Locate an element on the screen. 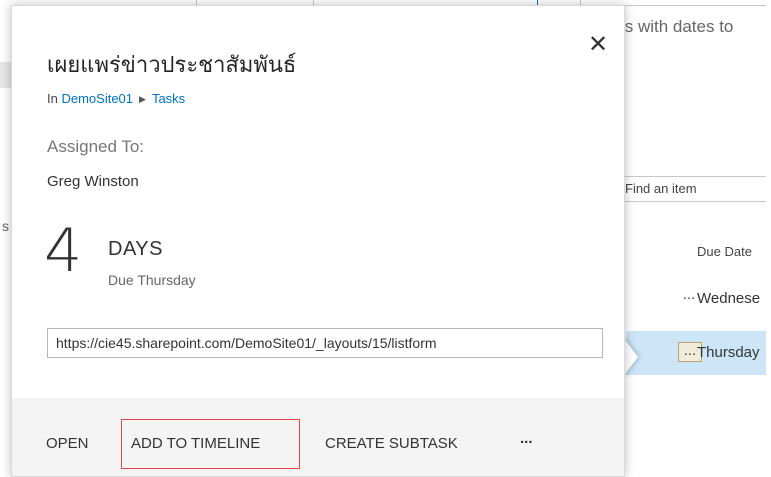 The height and width of the screenshot is (477, 771). row-due-date: Wednese is located at coordinates (729, 298).